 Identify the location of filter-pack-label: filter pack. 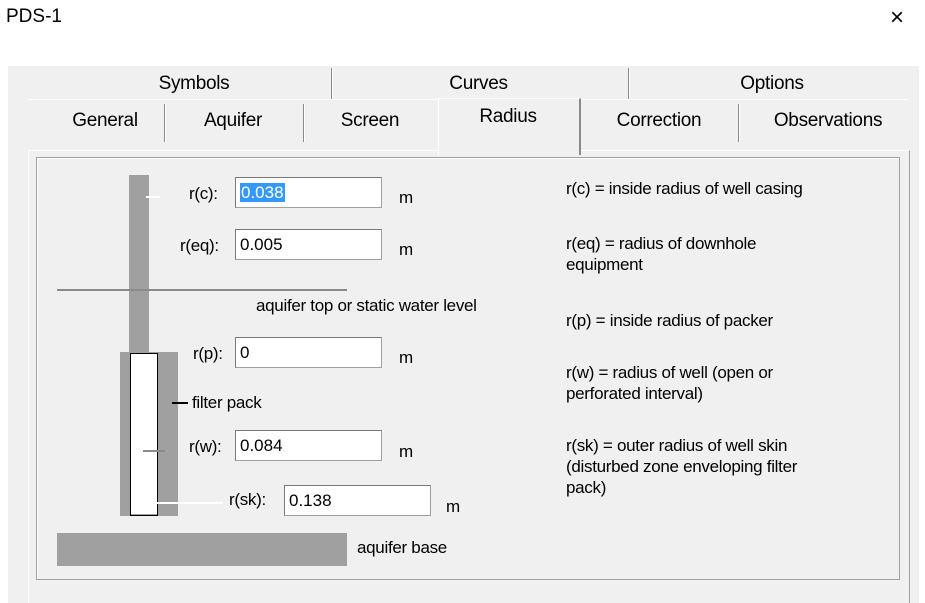
(227, 402).